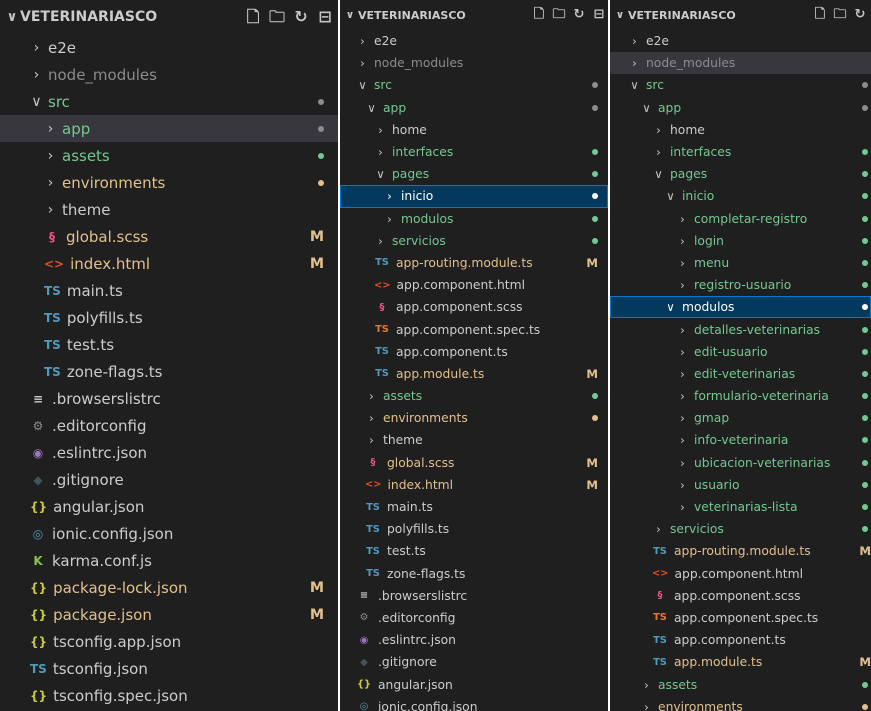 The height and width of the screenshot is (711, 871). Describe the element at coordinates (169, 587) in the screenshot. I see `tree-file-row: {} package-lock.json M` at that location.